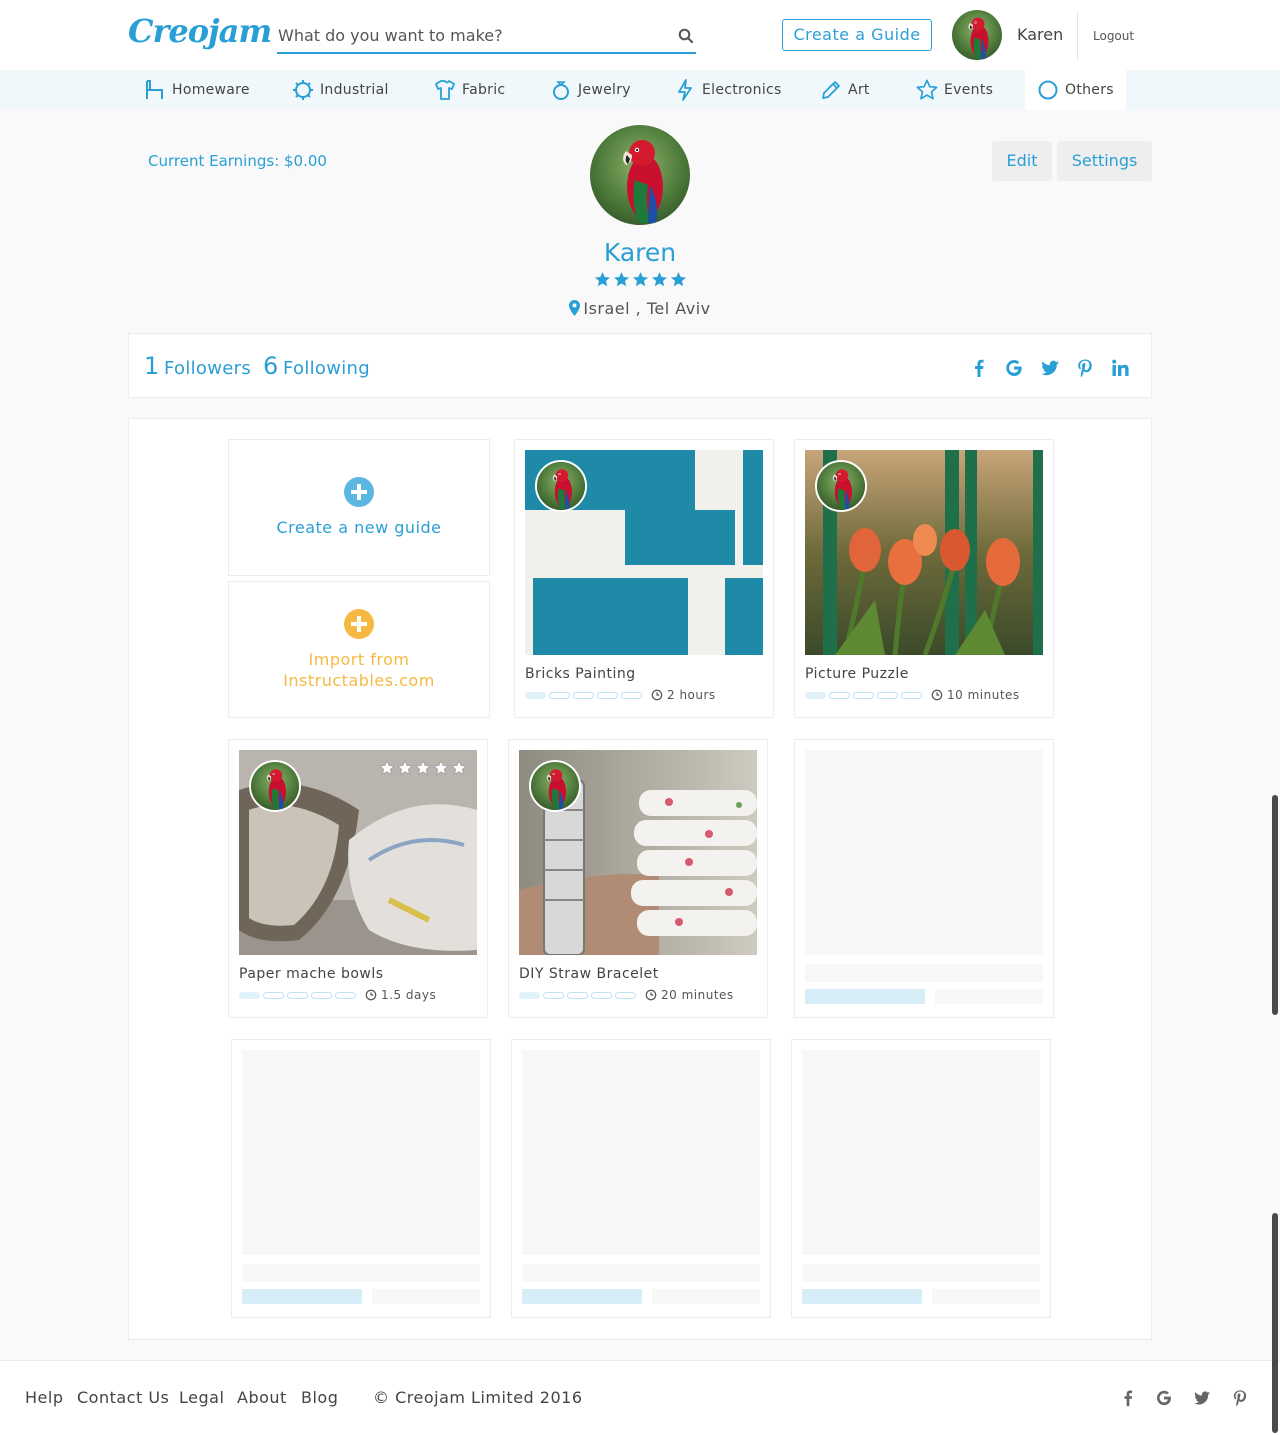  What do you see at coordinates (859, 90) in the screenshot?
I see `category-label: Art` at bounding box center [859, 90].